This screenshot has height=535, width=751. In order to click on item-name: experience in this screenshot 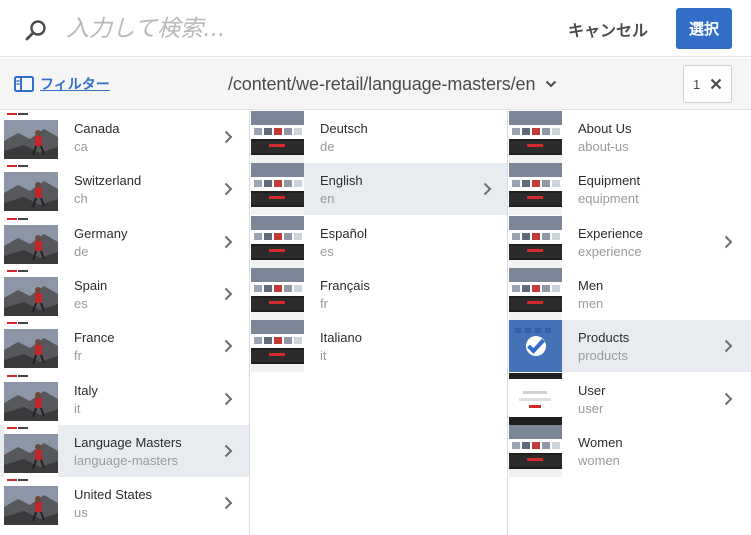, I will do `click(610, 251)`.